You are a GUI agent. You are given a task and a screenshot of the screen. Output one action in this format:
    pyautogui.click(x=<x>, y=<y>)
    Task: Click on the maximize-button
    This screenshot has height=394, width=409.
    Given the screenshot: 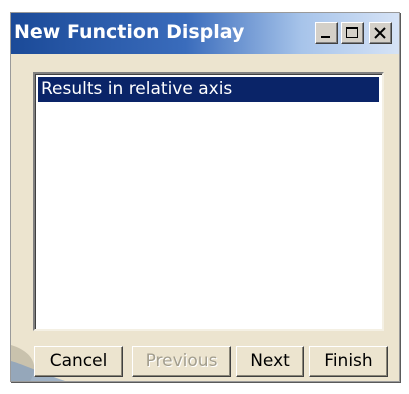 What is the action you would take?
    pyautogui.click(x=352, y=33)
    